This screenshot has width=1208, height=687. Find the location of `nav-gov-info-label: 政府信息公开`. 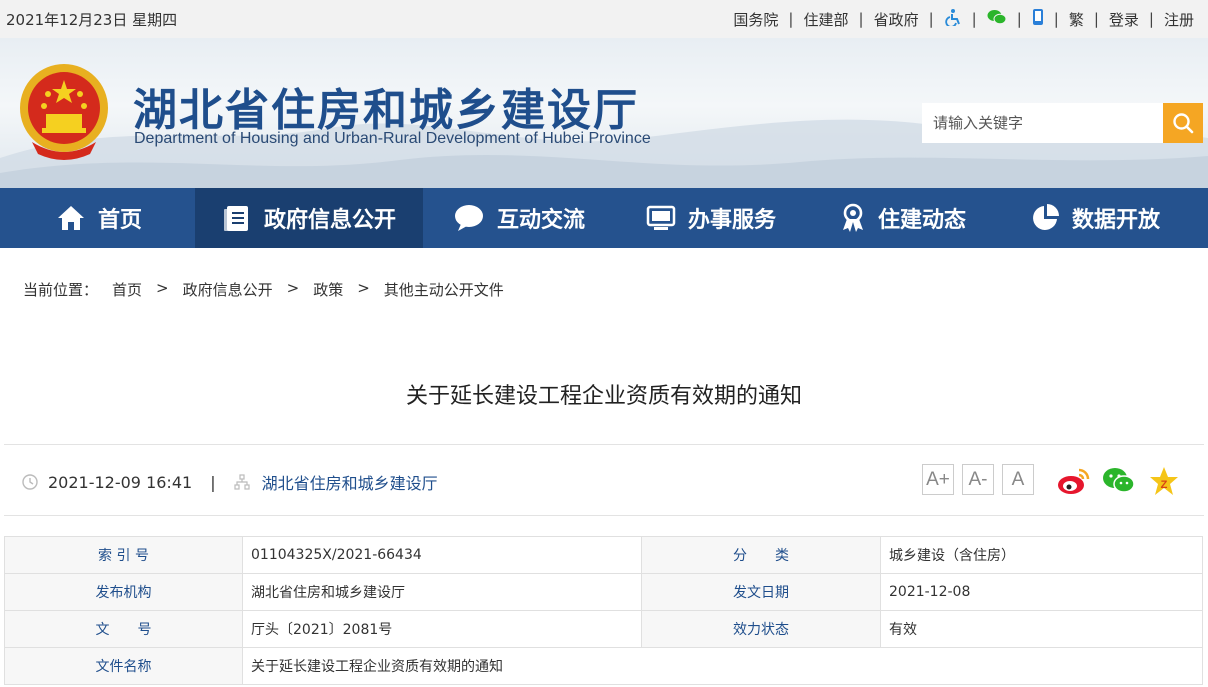

nav-gov-info-label: 政府信息公开 is located at coordinates (329, 220).